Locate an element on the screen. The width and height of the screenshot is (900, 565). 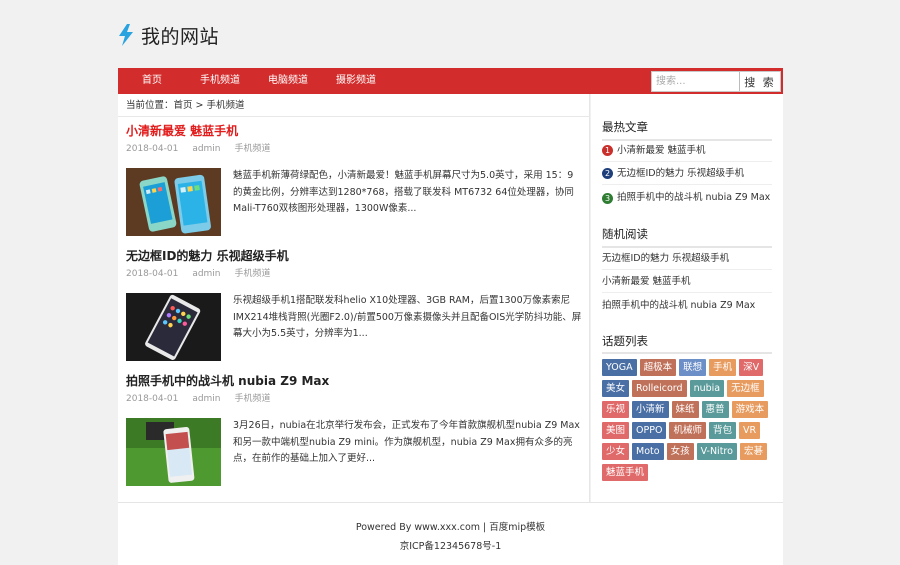
breadcrumb-current: 手机频道 is located at coordinates (226, 105).